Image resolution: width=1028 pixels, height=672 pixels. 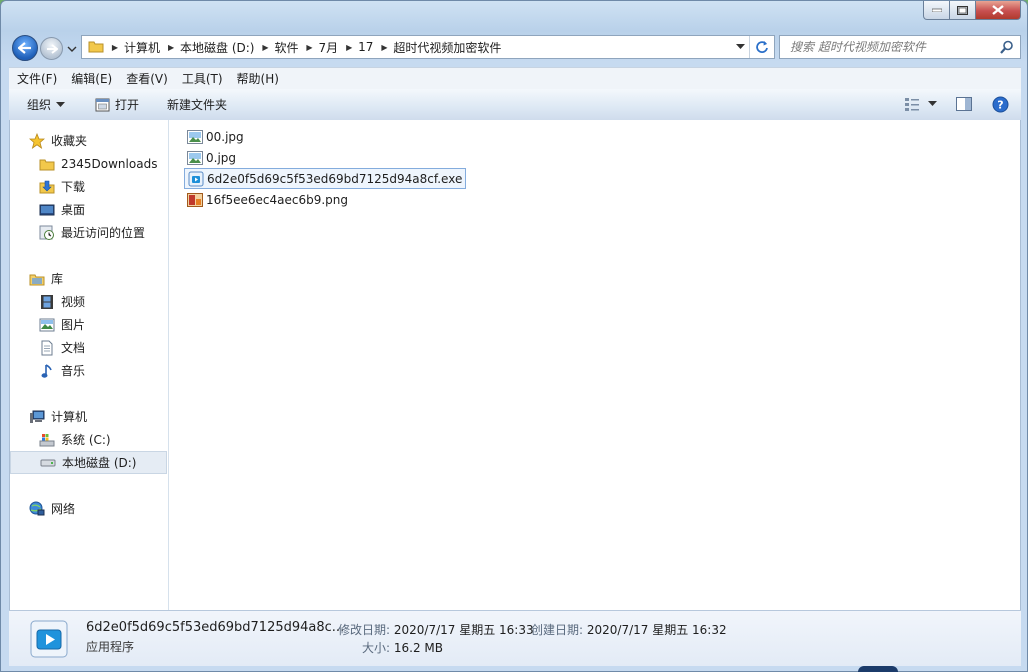 What do you see at coordinates (1007, 48) in the screenshot?
I see `search-icon` at bounding box center [1007, 48].